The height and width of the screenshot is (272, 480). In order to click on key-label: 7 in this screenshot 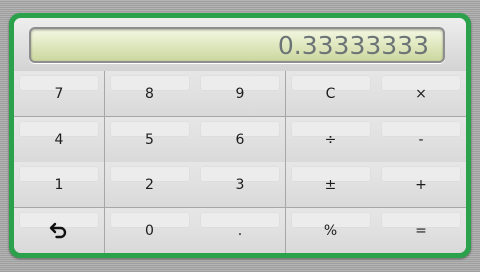, I will do `click(59, 94)`.